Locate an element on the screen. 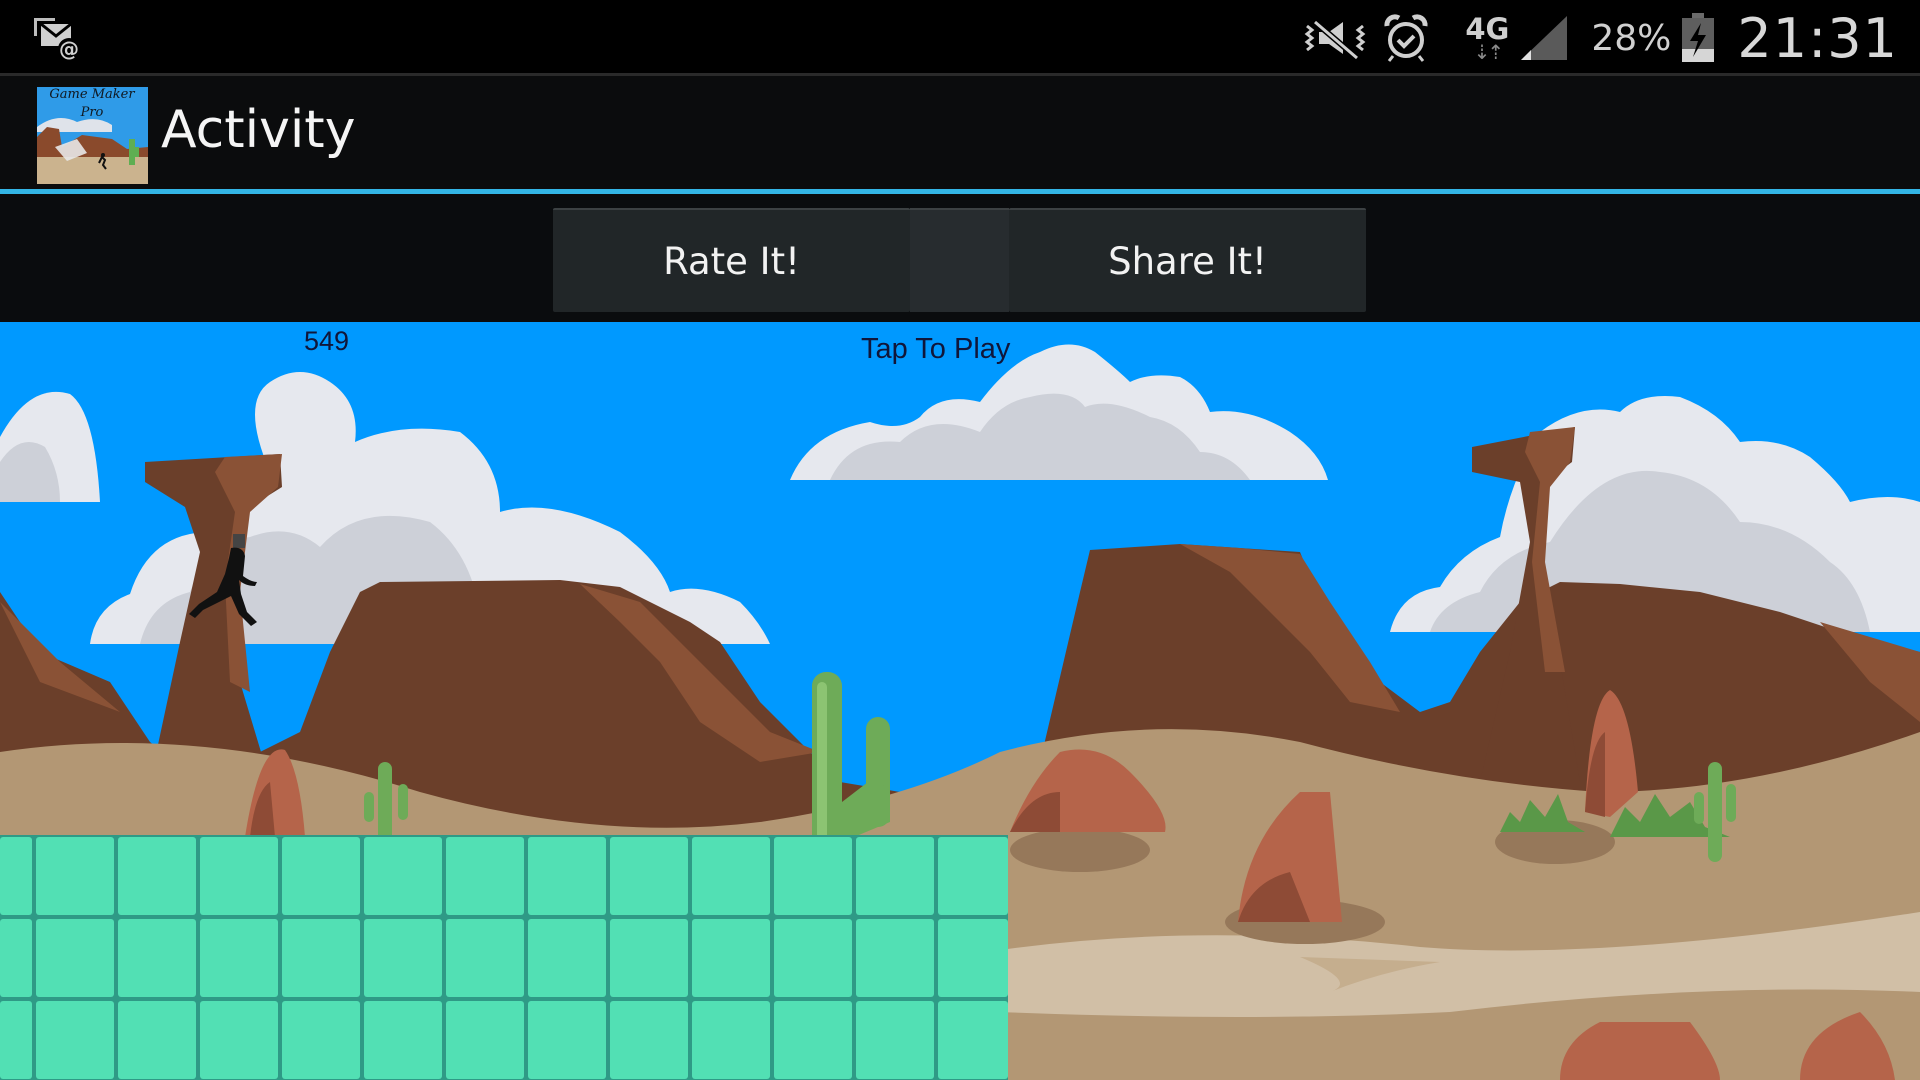 This screenshot has width=1920, height=1080. battery-charging-icon is located at coordinates (1698, 38).